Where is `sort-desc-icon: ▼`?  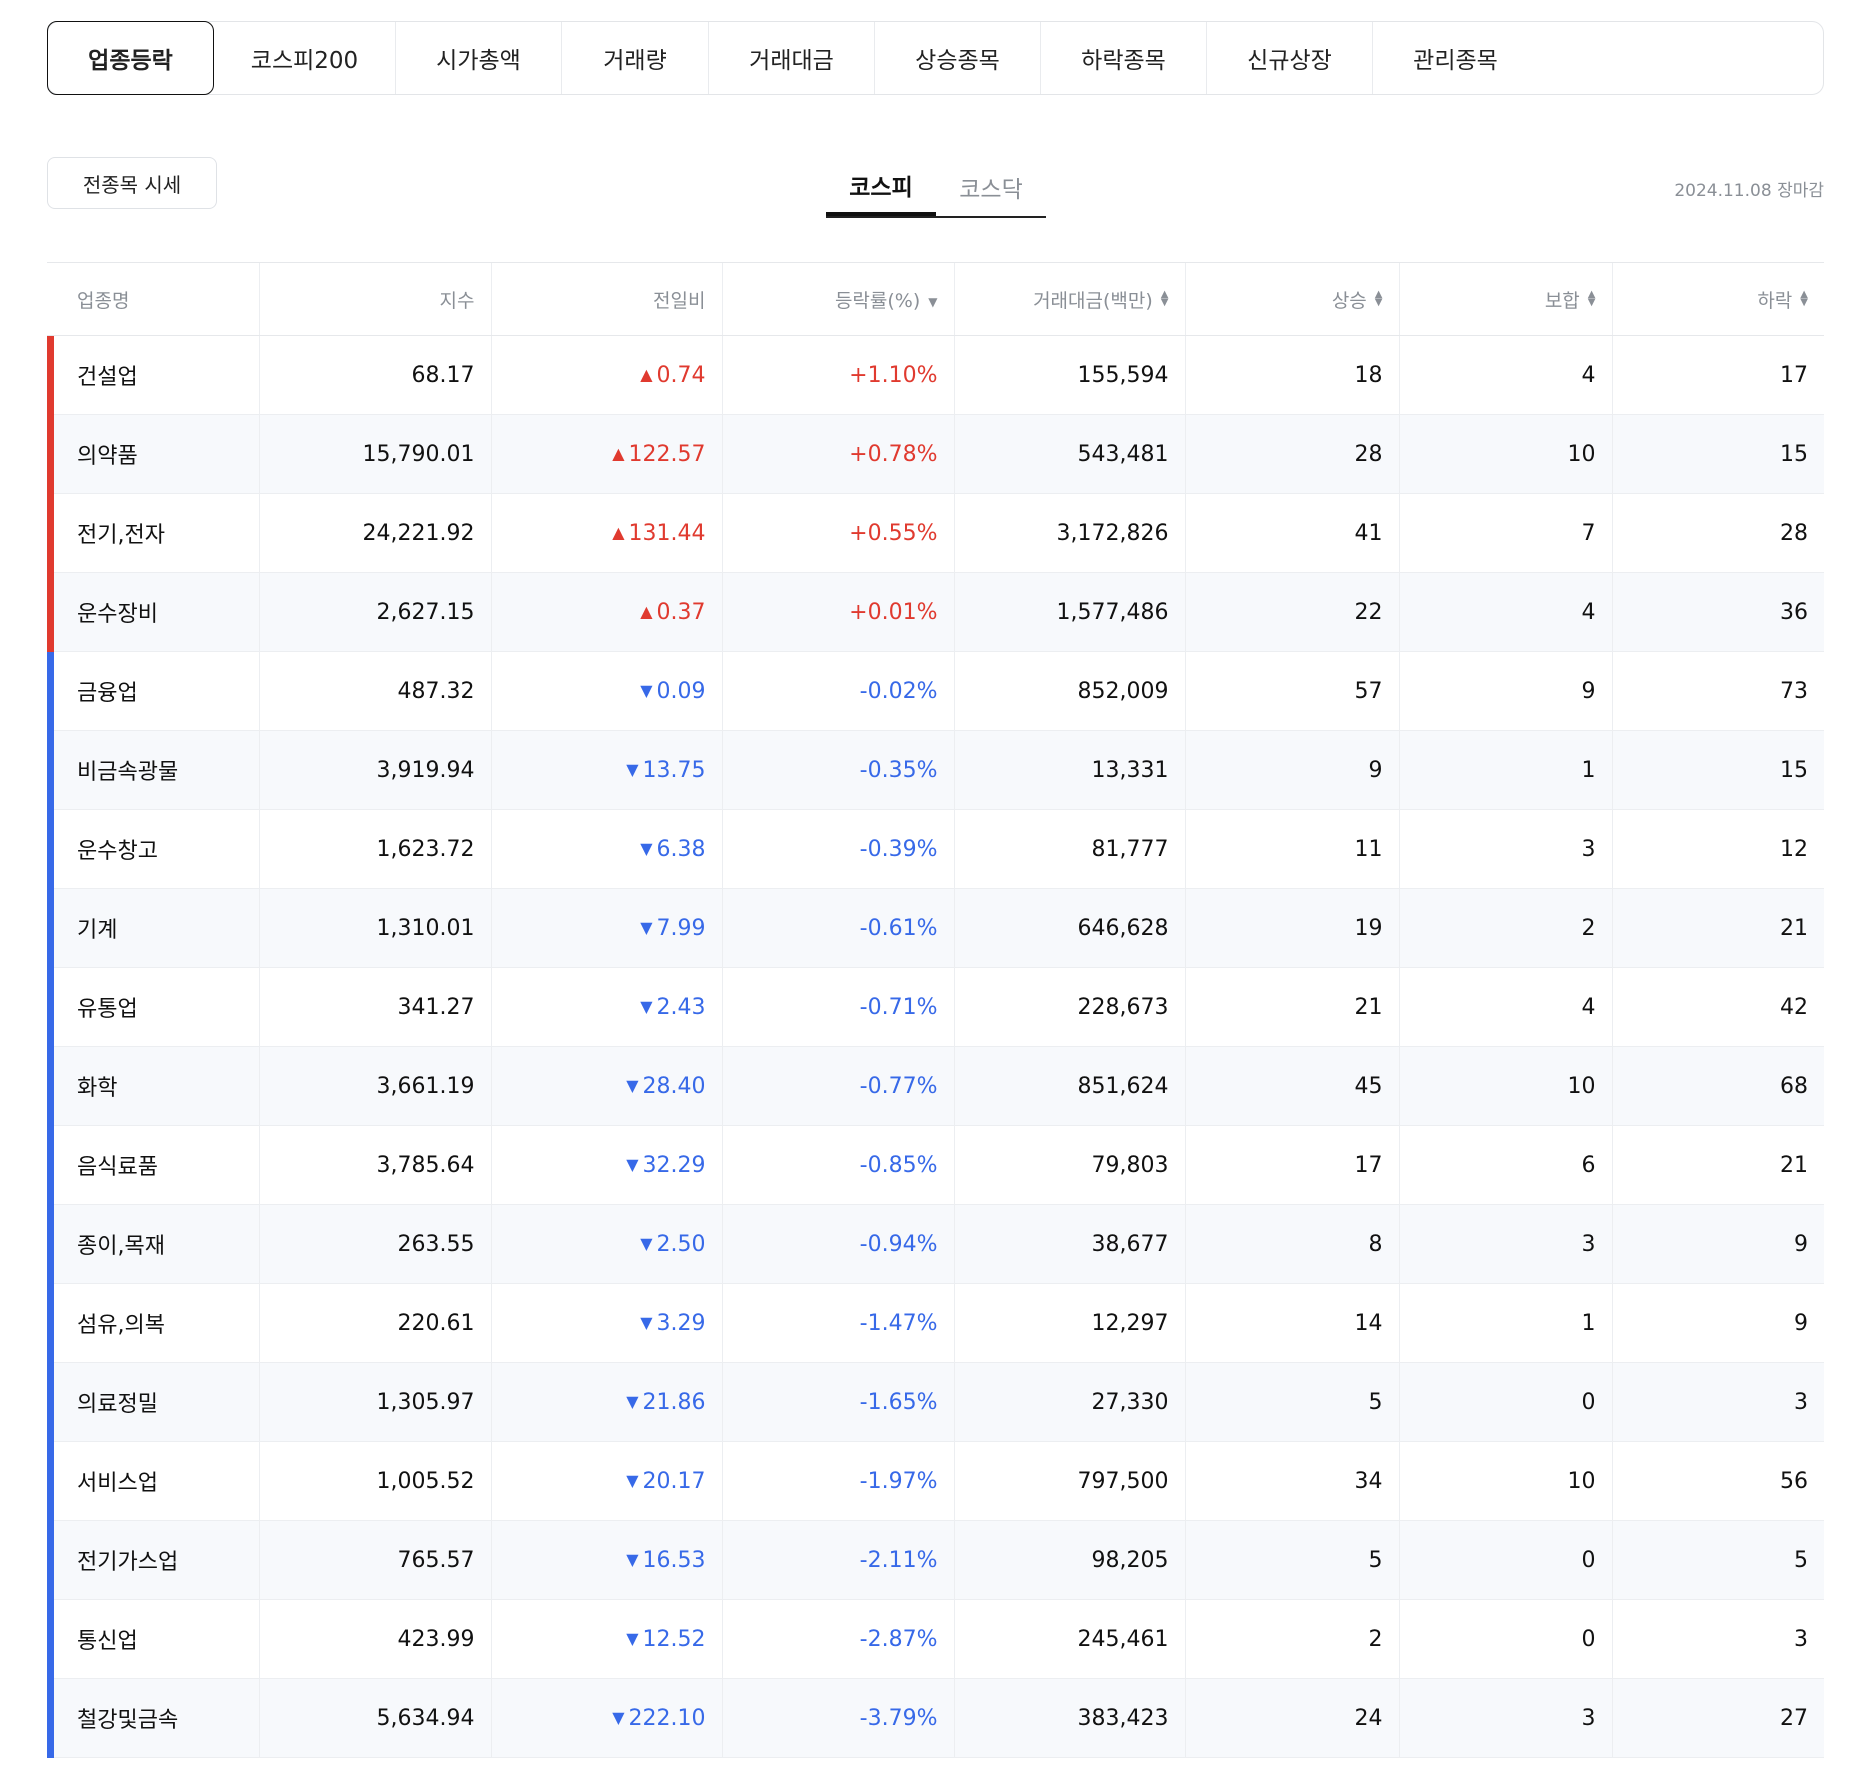
sort-desc-icon: ▼ is located at coordinates (932, 302).